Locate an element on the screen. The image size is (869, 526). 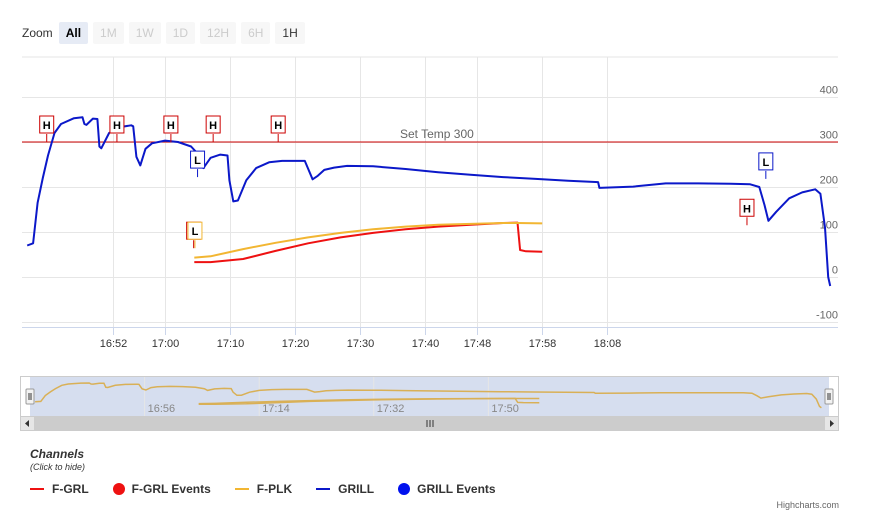
legend-item-label: GRILL Events is located at coordinates (456, 489).